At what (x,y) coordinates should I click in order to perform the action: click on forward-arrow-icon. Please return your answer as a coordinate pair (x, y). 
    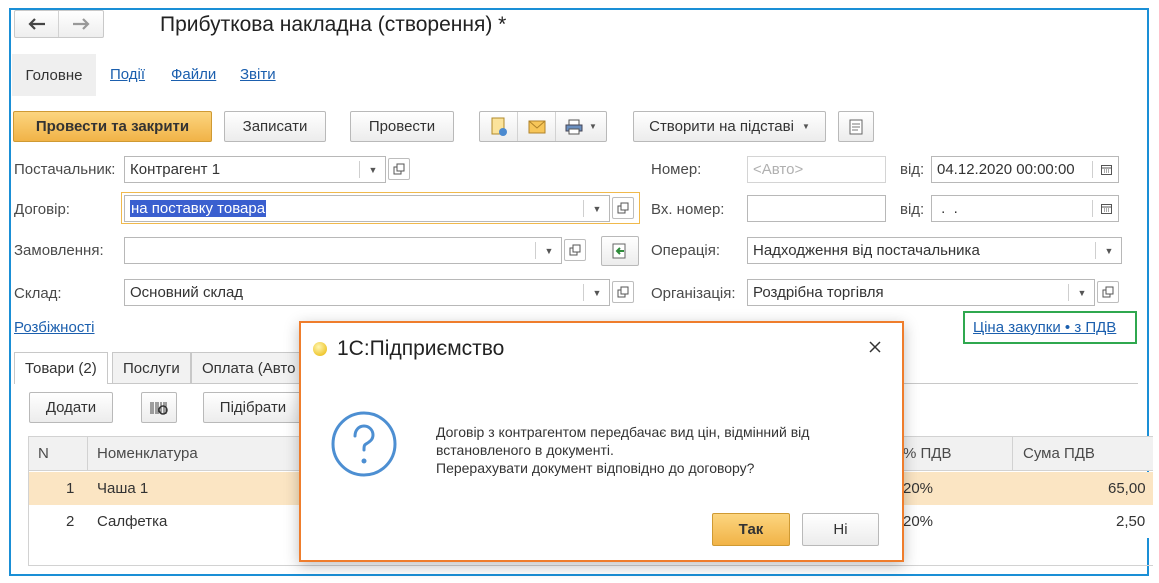
    Looking at the image, I should click on (81, 24).